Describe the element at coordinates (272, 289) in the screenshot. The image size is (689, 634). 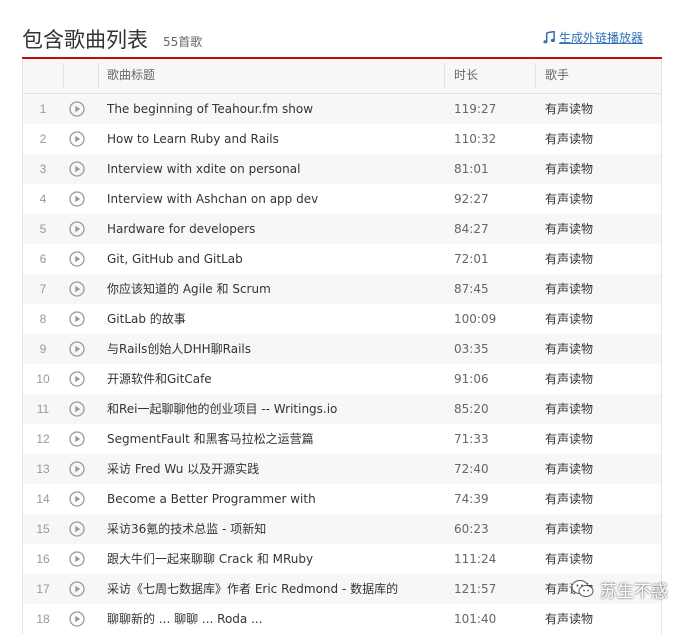
I see `song-title: 你应该知道的 Agile 和 Scrum` at that location.